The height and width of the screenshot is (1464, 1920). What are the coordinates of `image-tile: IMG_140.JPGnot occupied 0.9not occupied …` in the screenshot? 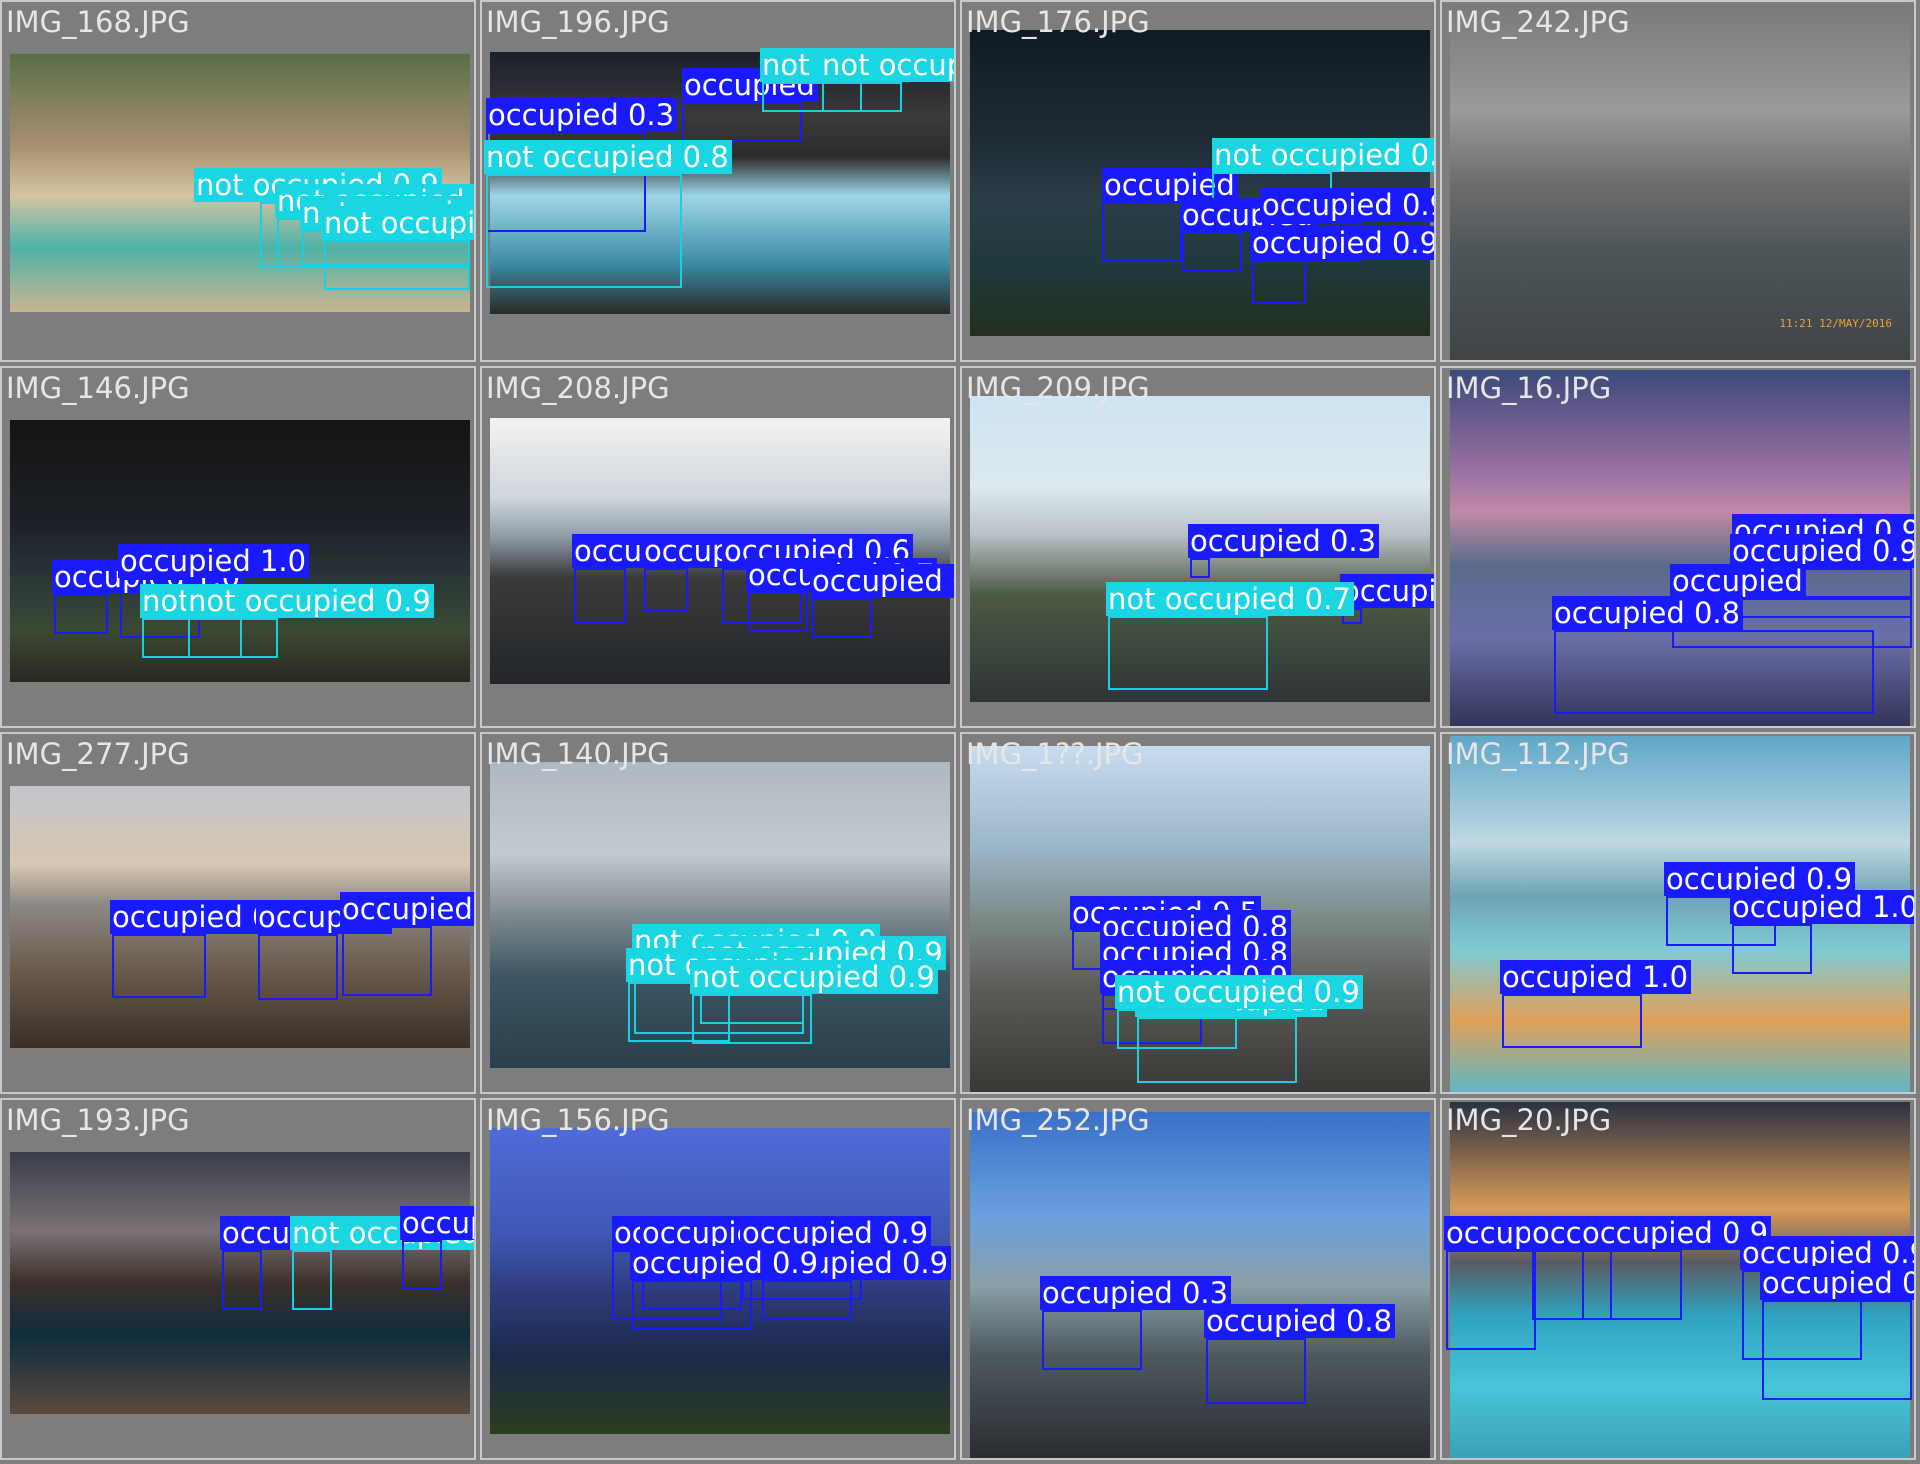 It's located at (718, 913).